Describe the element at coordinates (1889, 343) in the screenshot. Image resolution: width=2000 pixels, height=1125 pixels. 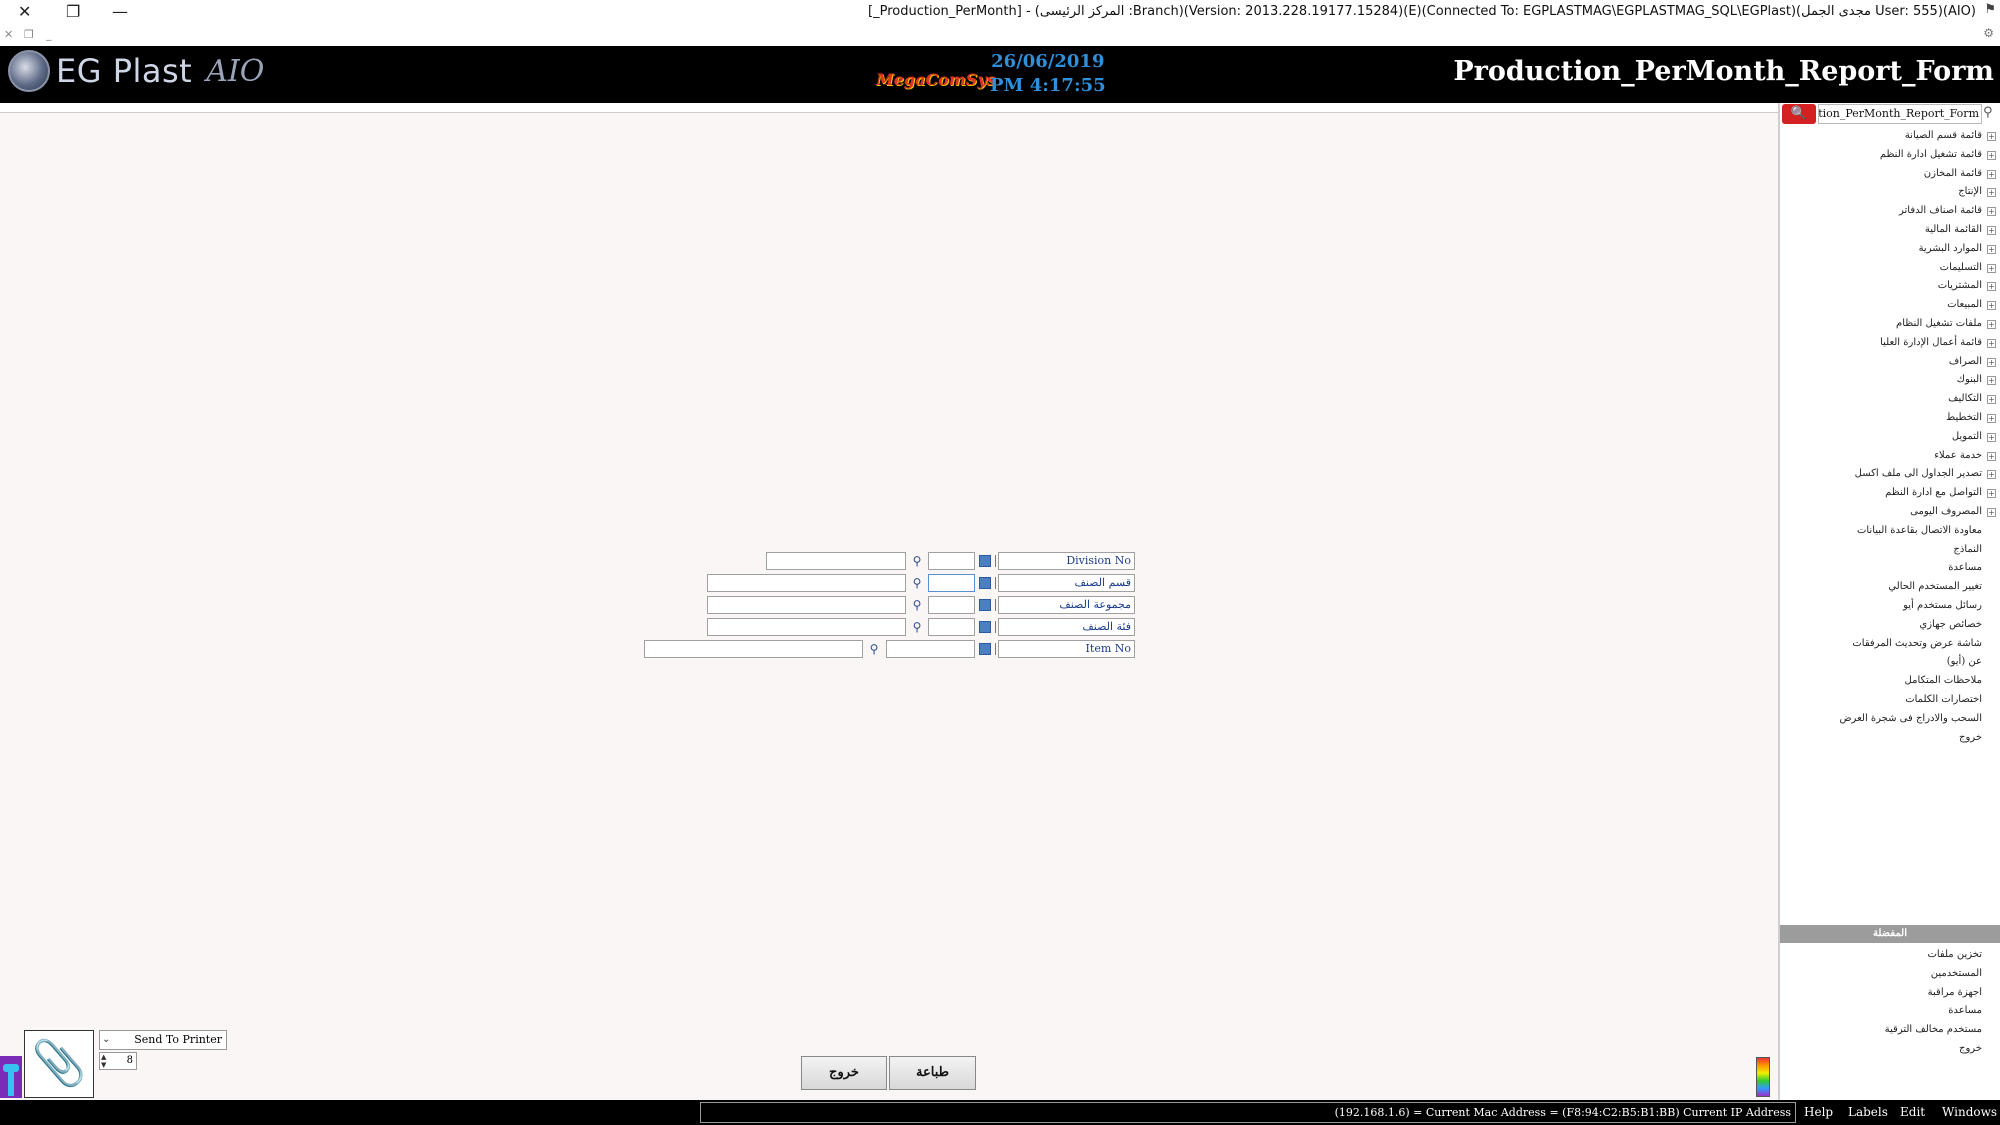
I see `tree-node: + قائمة أعمال الإدارة العليا` at that location.